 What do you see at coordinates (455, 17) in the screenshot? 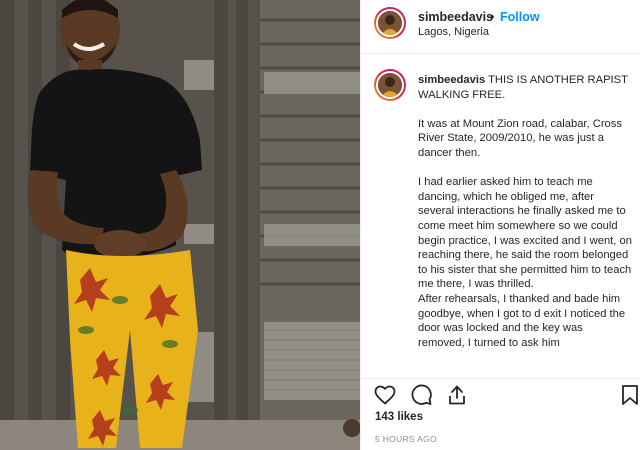
I see `author-username: simbeedavis` at bounding box center [455, 17].